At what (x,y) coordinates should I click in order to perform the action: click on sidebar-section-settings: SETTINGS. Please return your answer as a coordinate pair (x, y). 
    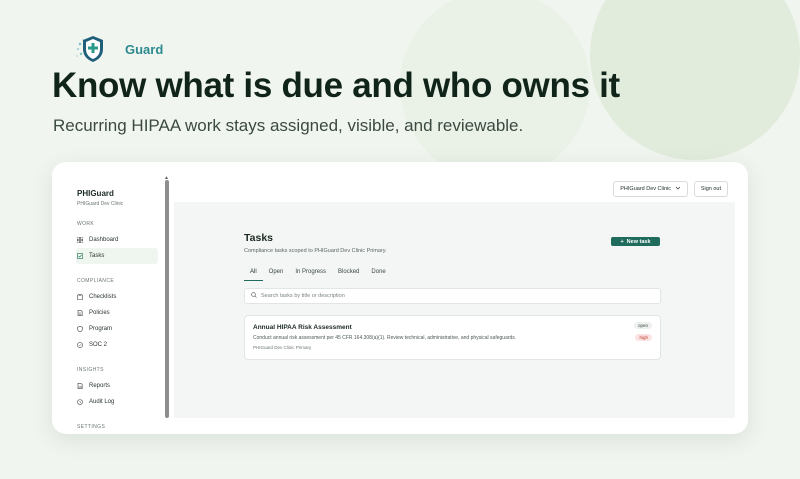
    Looking at the image, I should click on (91, 427).